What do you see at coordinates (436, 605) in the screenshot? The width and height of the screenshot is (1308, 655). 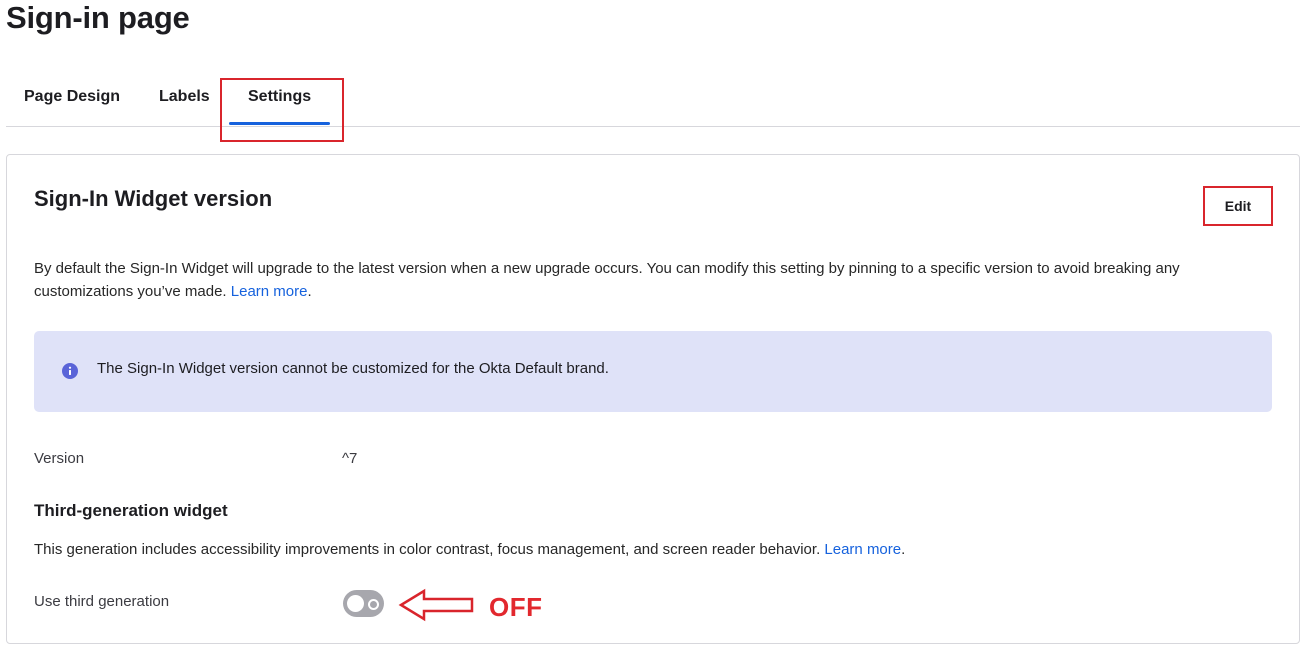 I see `left-arrow-annotation-icon` at bounding box center [436, 605].